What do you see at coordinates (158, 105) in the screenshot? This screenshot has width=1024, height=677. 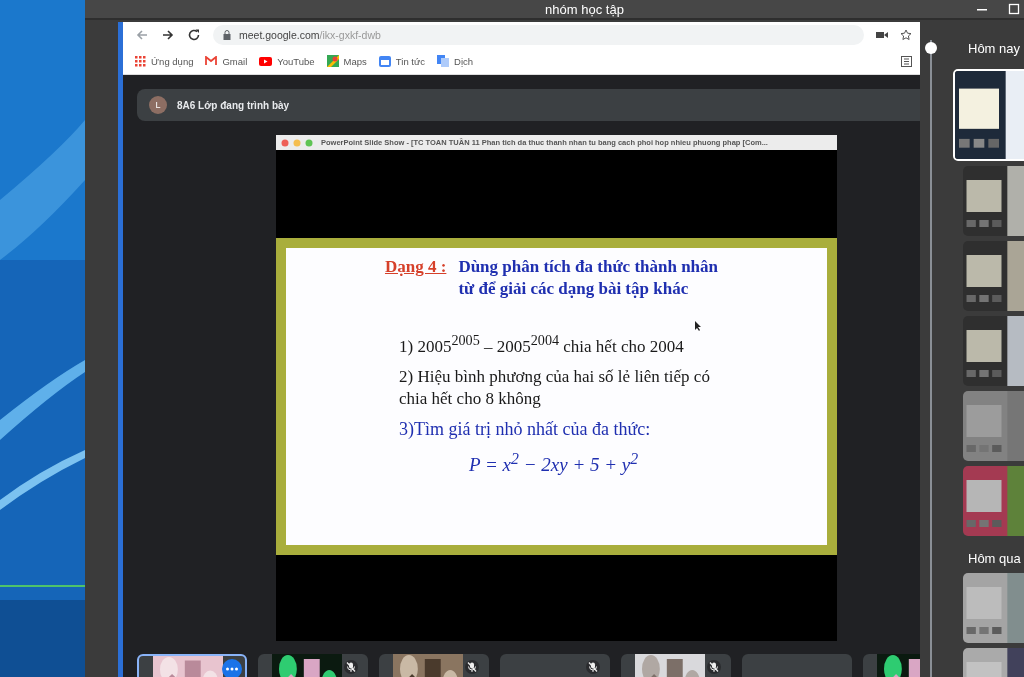 I see `avatar: L` at bounding box center [158, 105].